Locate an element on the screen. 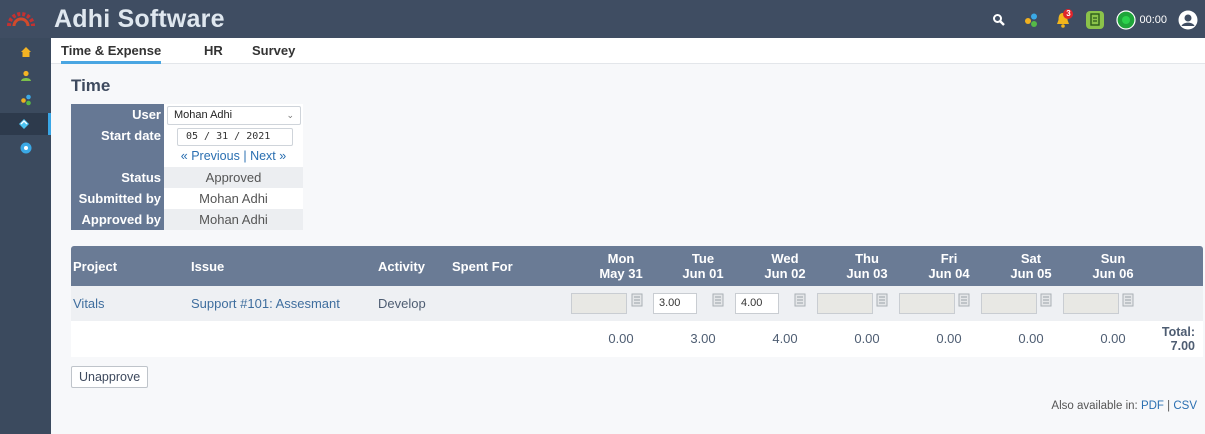 The height and width of the screenshot is (434, 1205). info-row-user: User Mohan Adhi ⌄ is located at coordinates (187, 114).